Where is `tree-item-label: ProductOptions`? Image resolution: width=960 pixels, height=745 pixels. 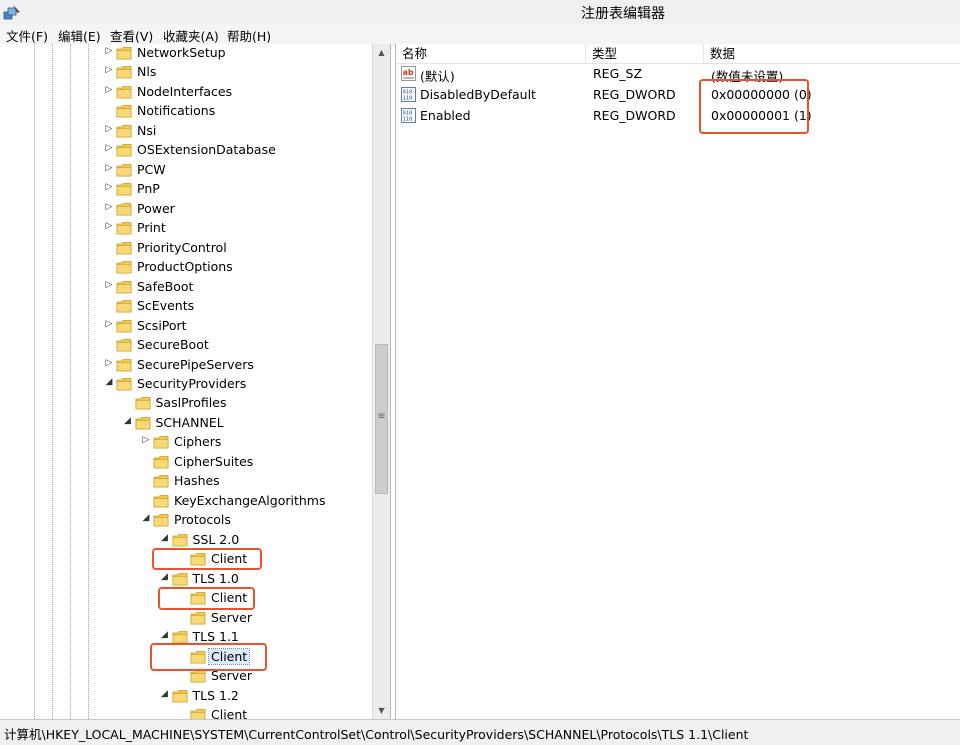 tree-item-label: ProductOptions is located at coordinates (185, 267).